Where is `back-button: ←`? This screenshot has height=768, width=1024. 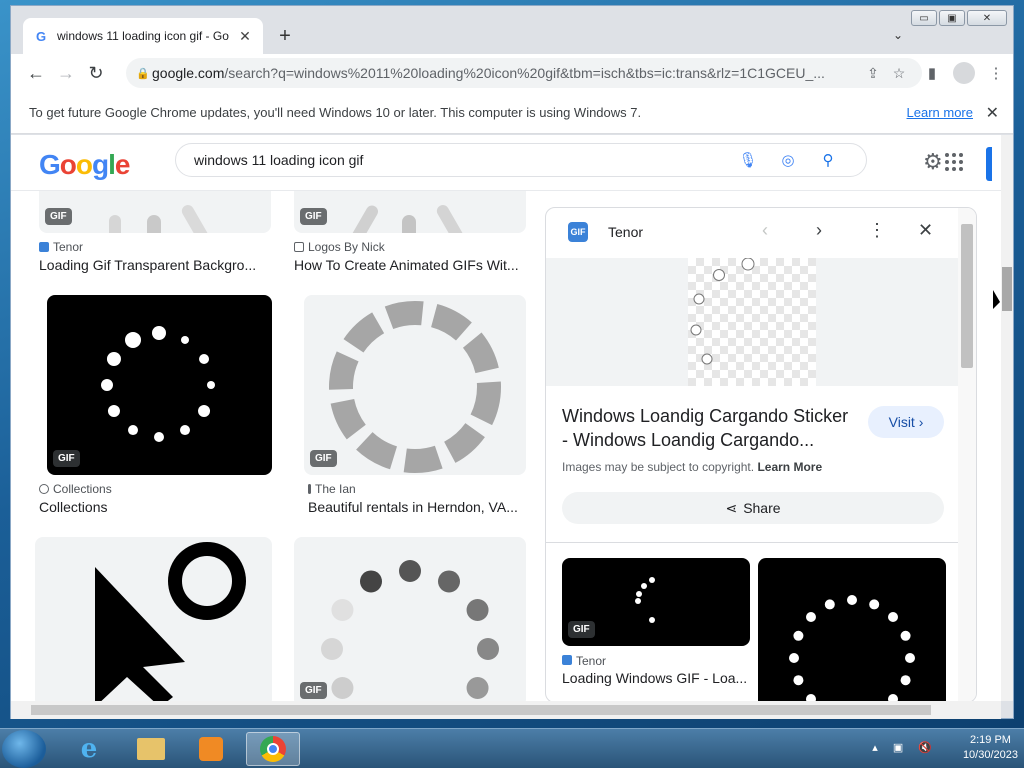
back-button: ← is located at coordinates (36, 73).